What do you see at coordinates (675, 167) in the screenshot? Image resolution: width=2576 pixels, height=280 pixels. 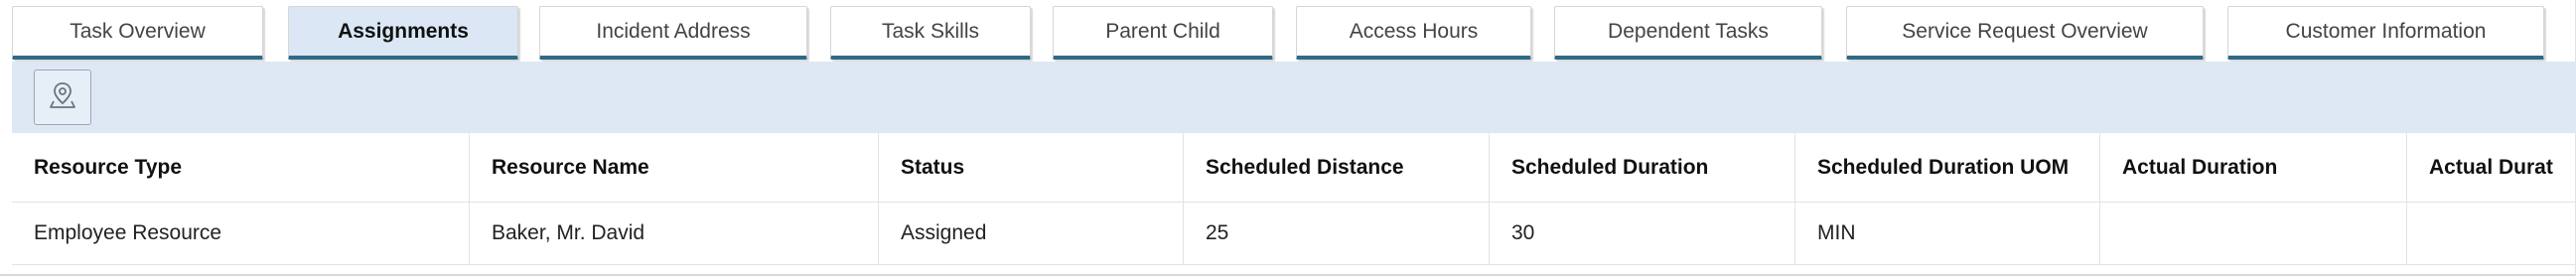 I see `column-header-resource-name: Resource Name` at bounding box center [675, 167].